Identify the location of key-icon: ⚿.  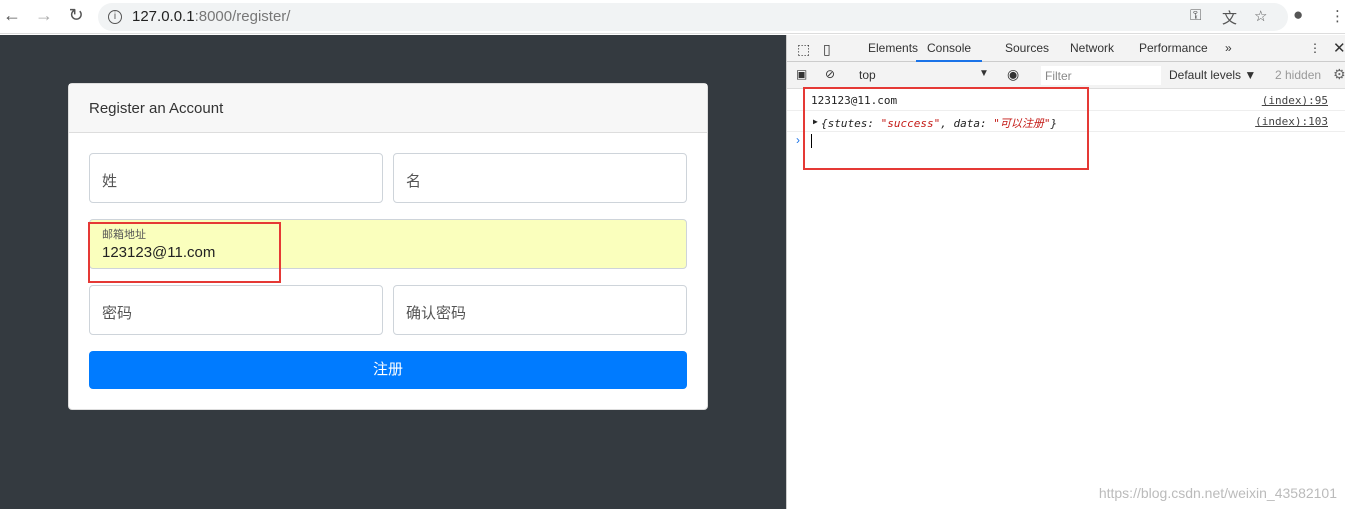
(1195, 15).